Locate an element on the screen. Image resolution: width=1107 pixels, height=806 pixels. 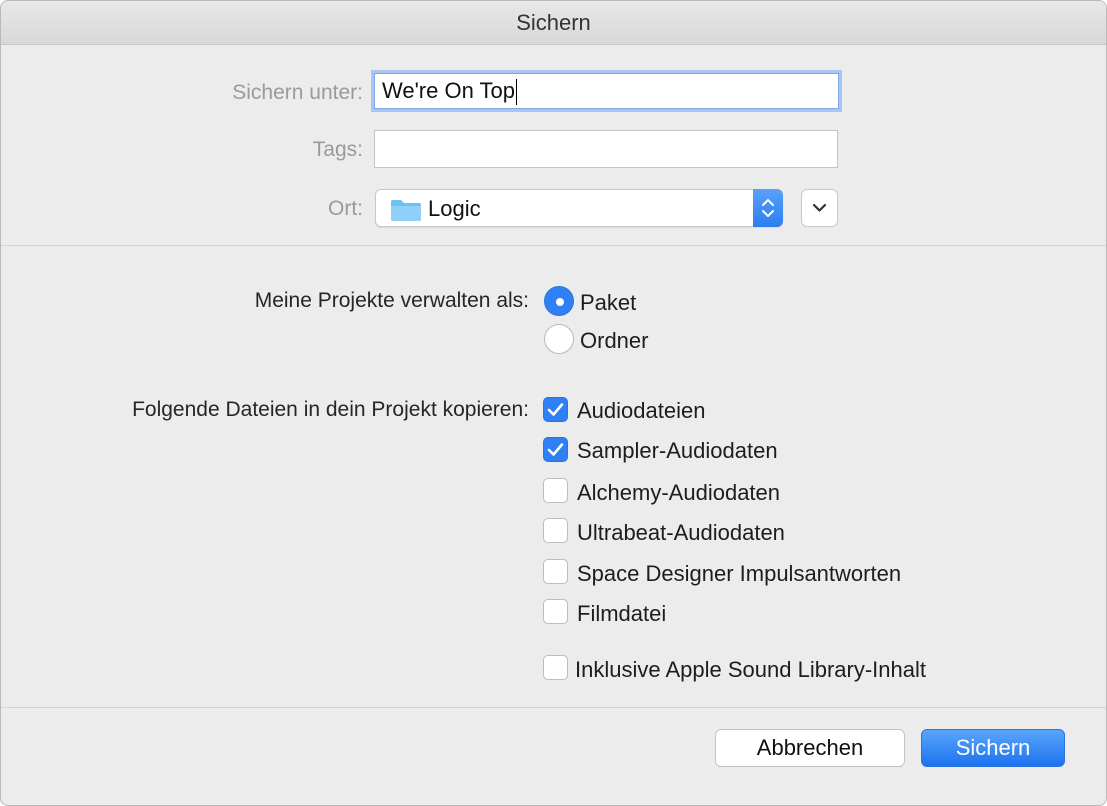
radio-ordner is located at coordinates (559, 339).